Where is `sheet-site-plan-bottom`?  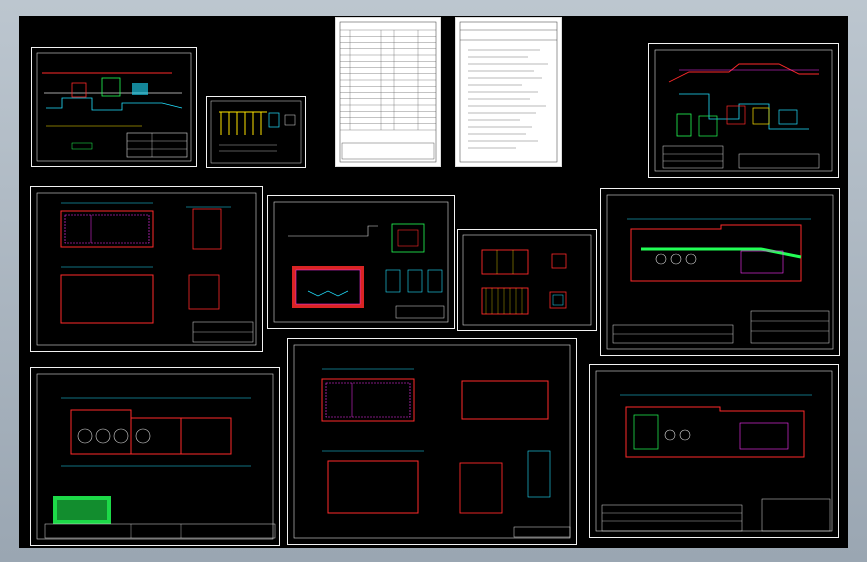 sheet-site-plan-bottom is located at coordinates (714, 451).